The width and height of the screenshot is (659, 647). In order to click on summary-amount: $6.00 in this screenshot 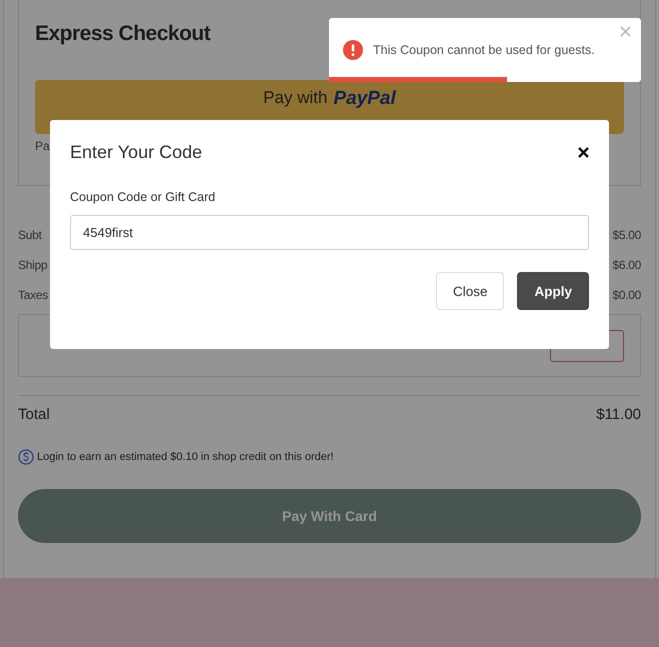, I will do `click(626, 265)`.